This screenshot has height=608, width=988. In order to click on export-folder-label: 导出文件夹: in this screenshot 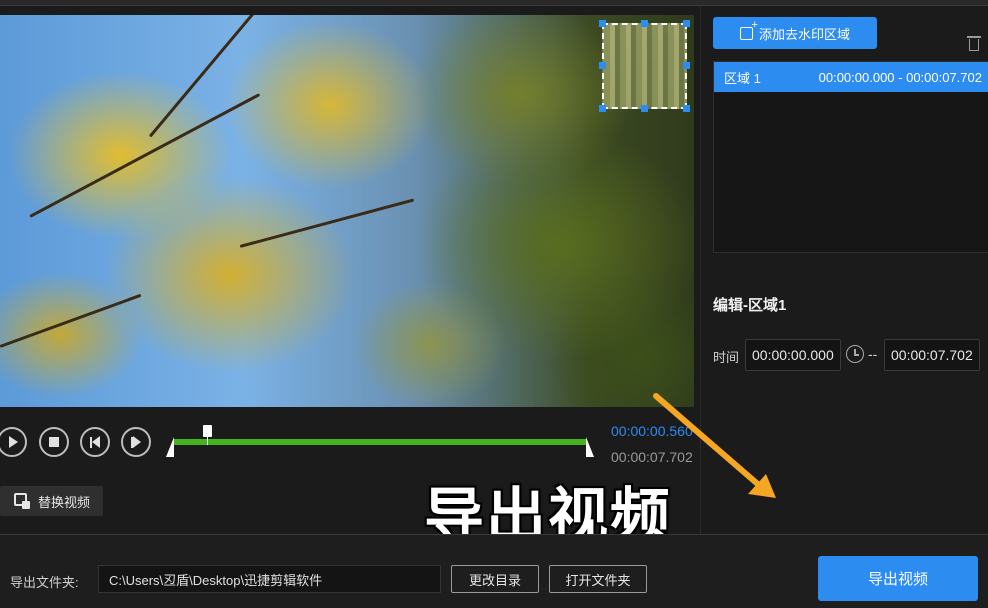, I will do `click(44, 582)`.